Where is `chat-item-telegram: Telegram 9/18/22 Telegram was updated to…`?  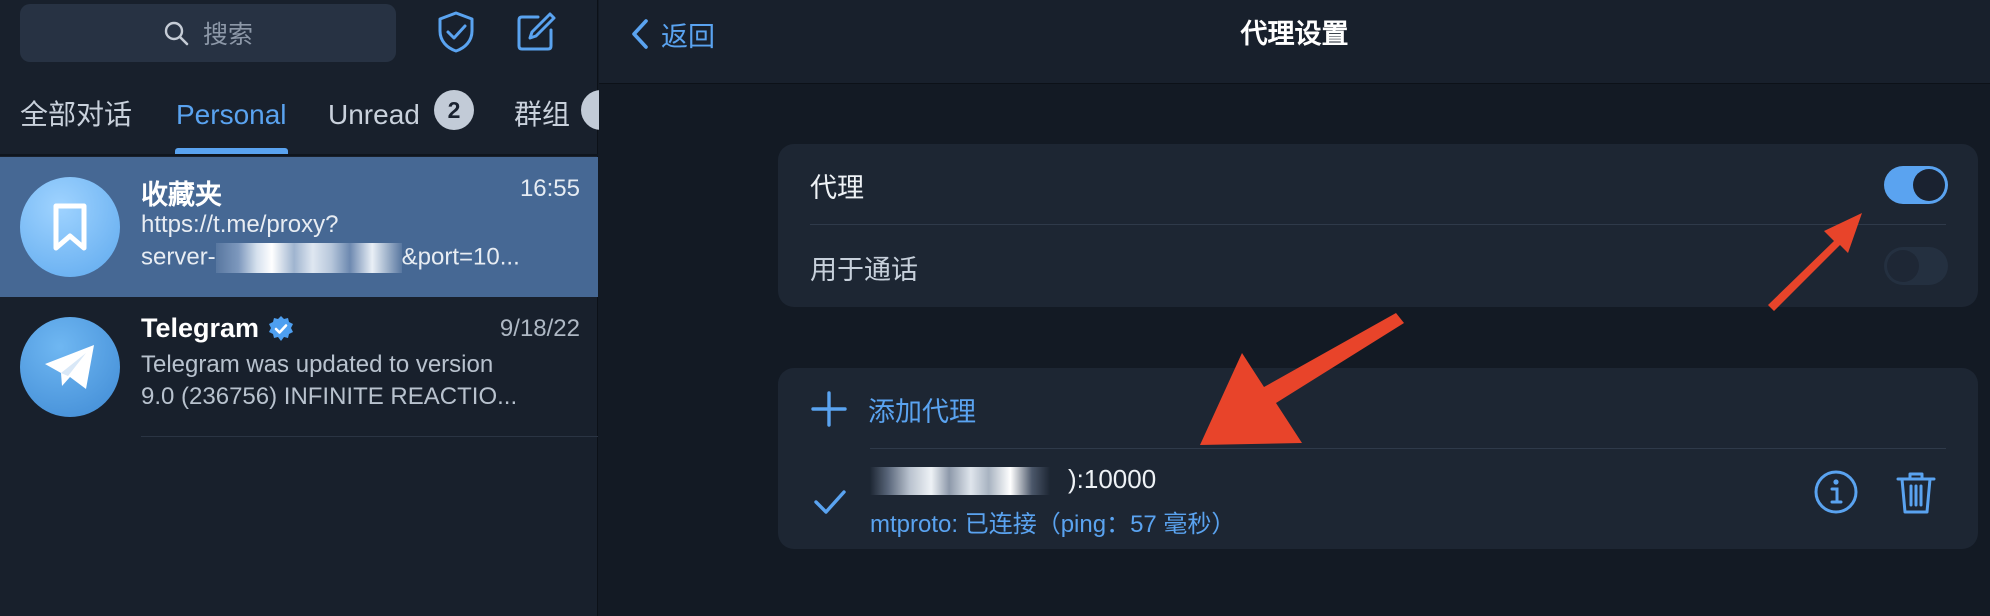
chat-item-telegram: Telegram 9/18/22 Telegram was updated to… is located at coordinates (299, 367).